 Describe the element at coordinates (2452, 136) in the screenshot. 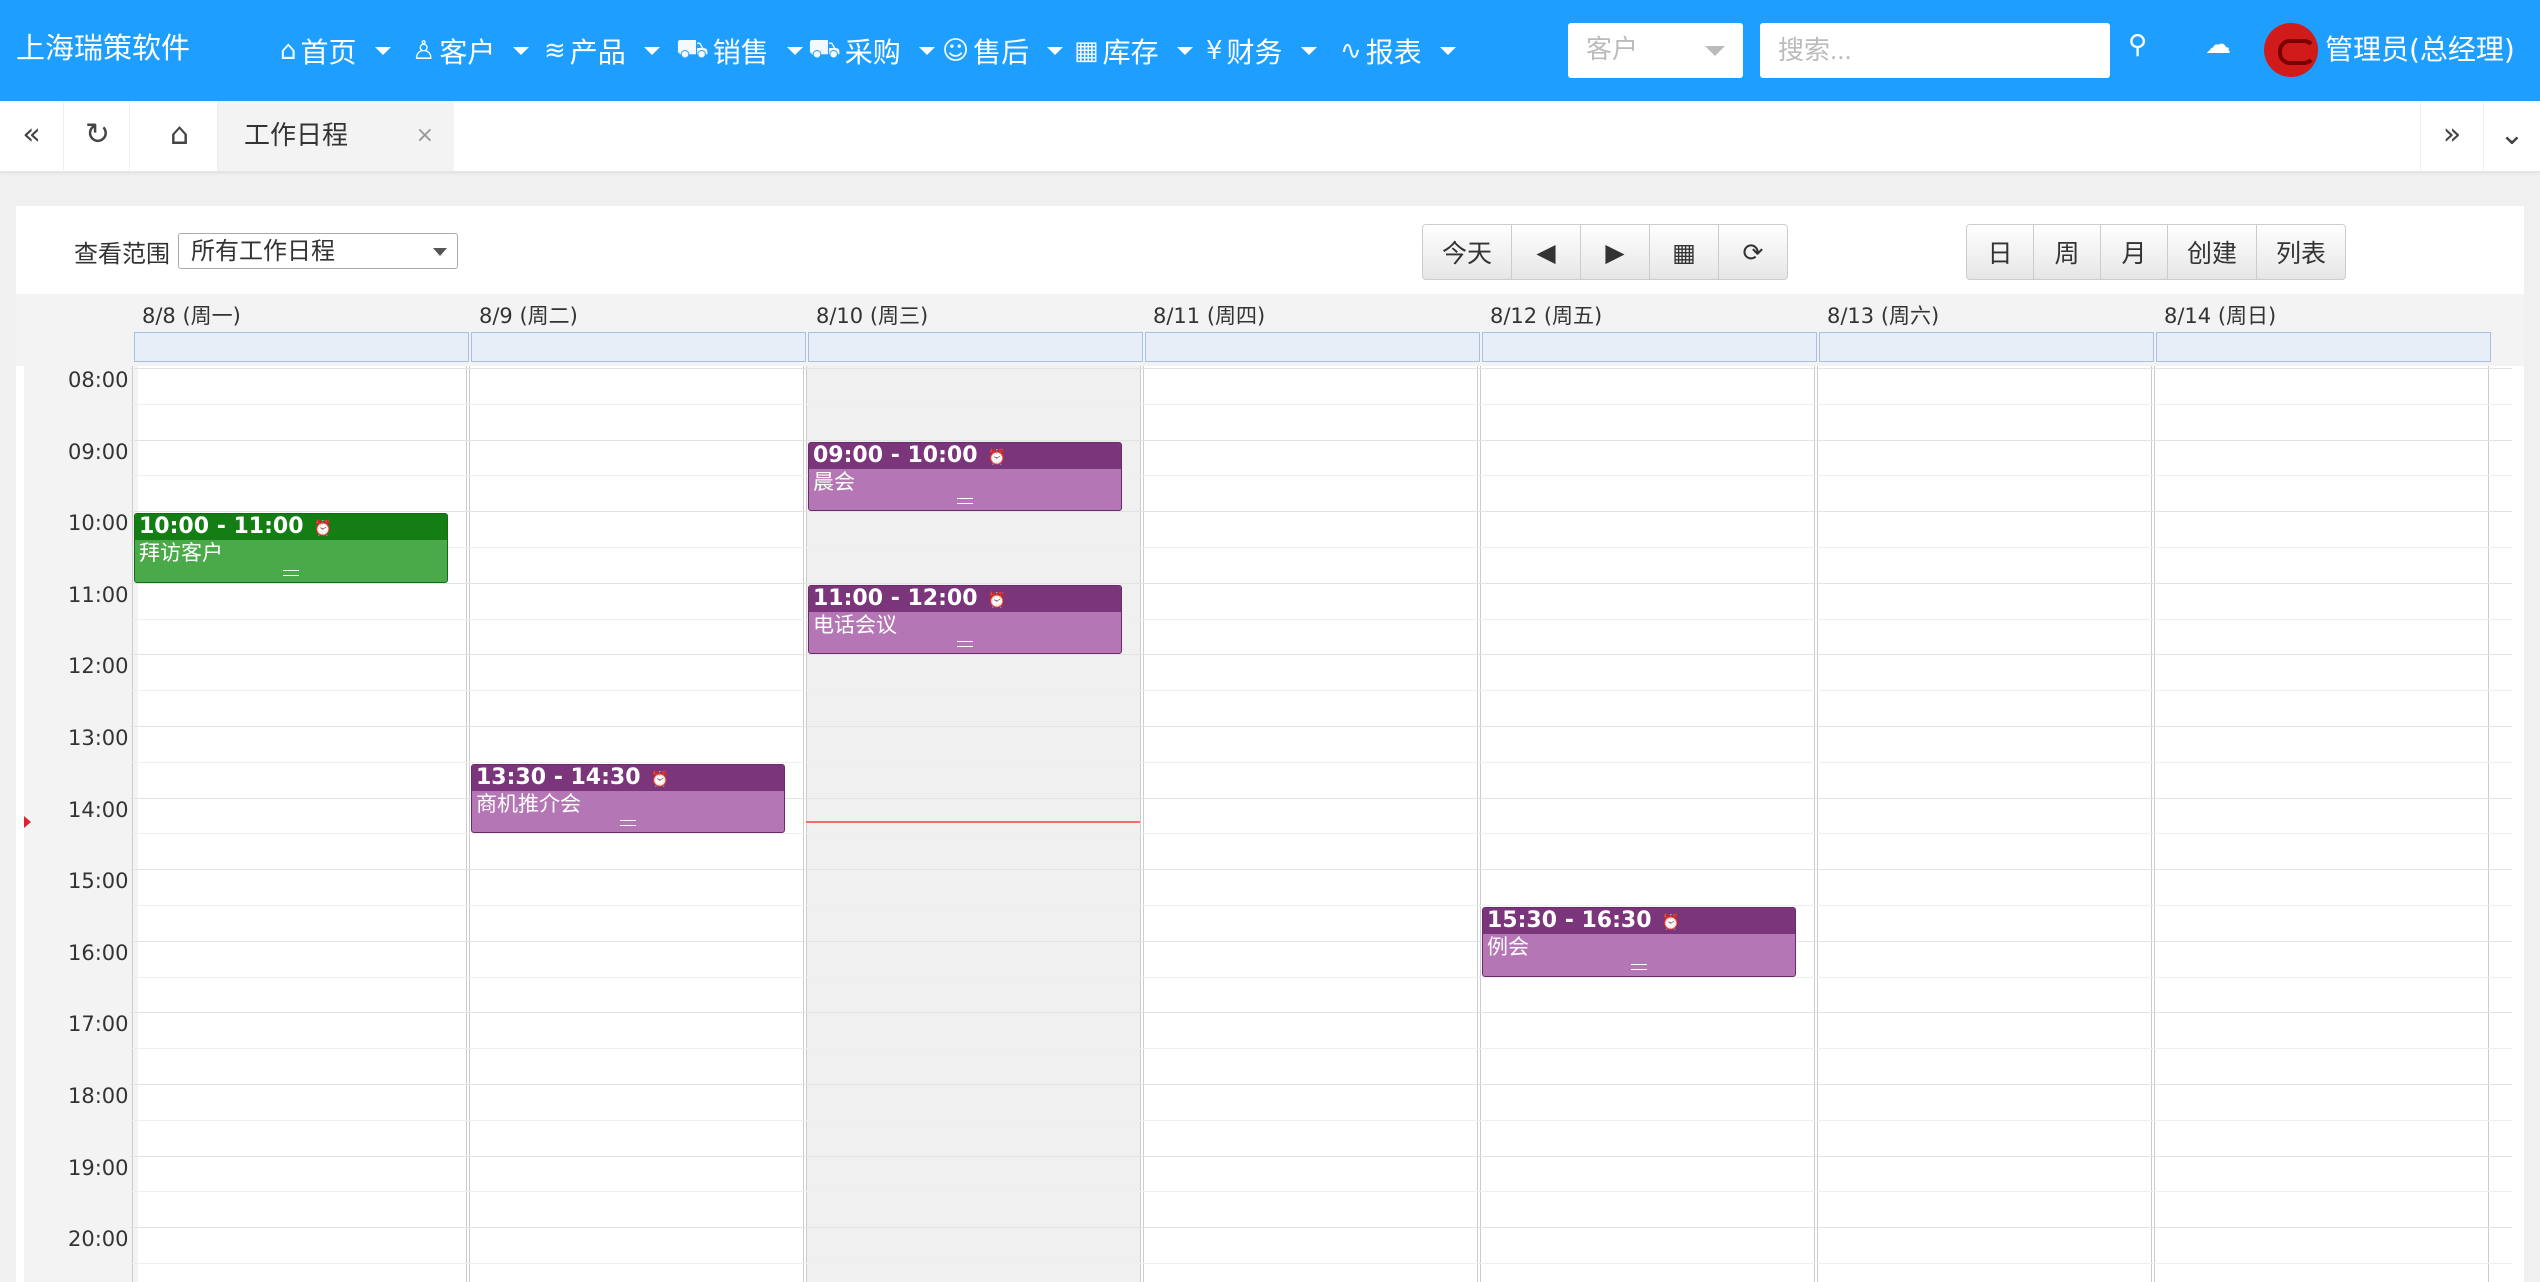

I see `scroll-tabs-right-icon: »` at that location.